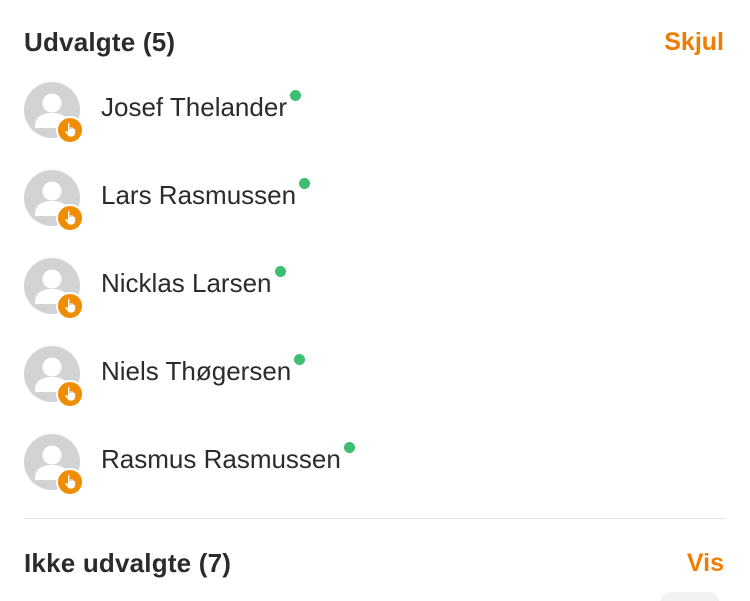 This screenshot has width=750, height=601. Describe the element at coordinates (690, 596) in the screenshot. I see `floating-button-edge` at that location.